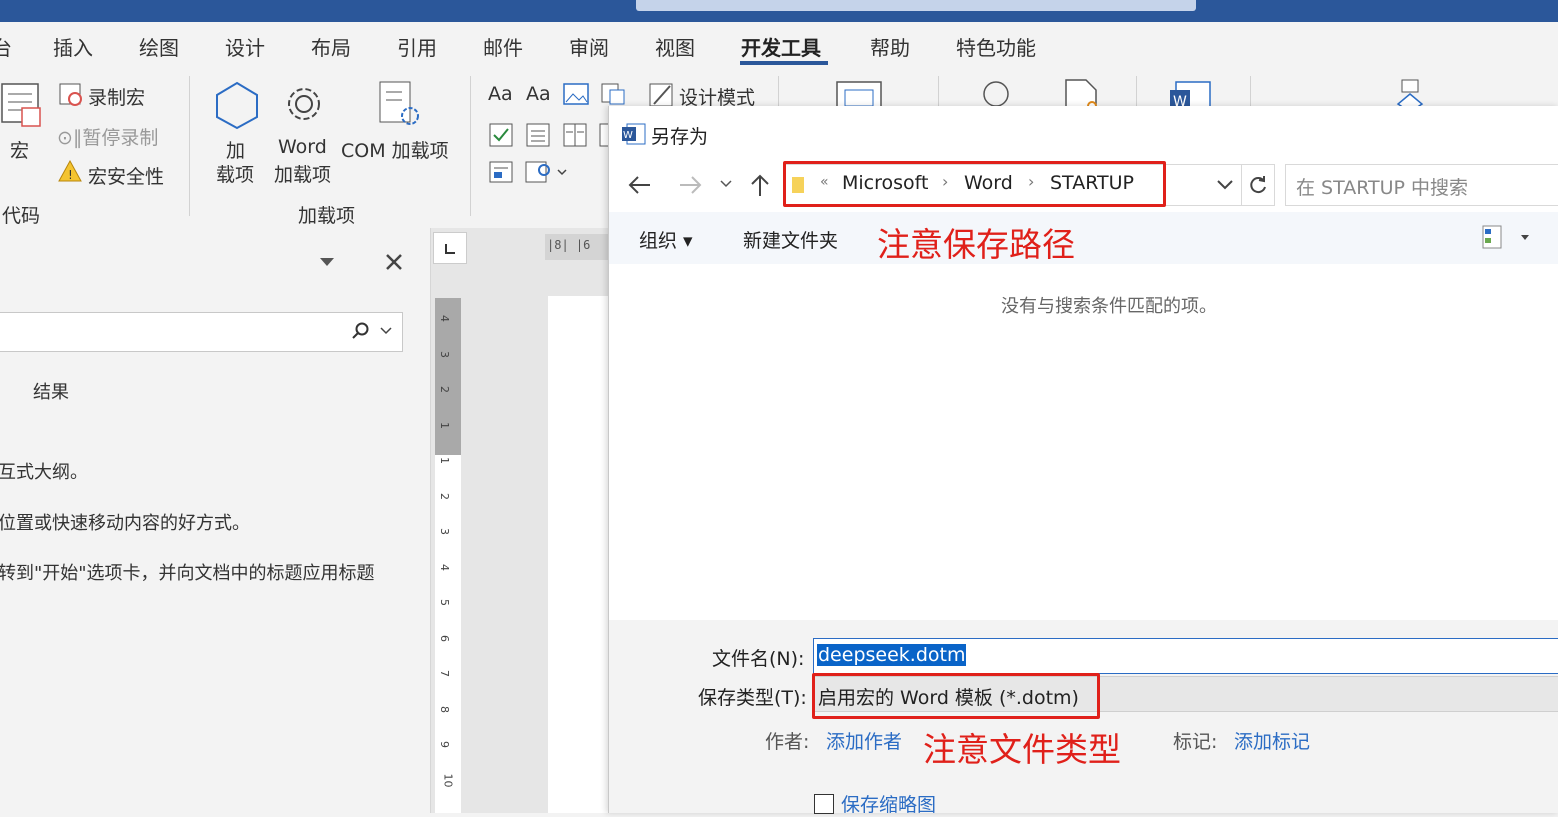 The width and height of the screenshot is (1558, 817). I want to click on recent-locations-chevron-icon, so click(726, 184).